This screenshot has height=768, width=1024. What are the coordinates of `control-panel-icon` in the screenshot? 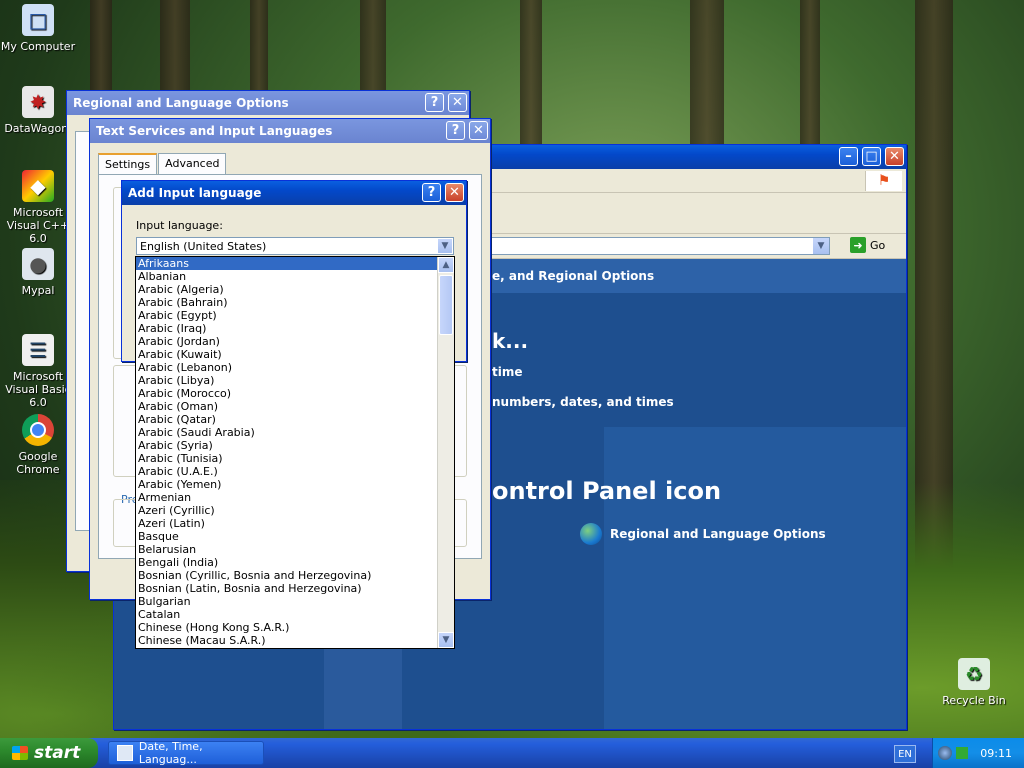 It's located at (125, 753).